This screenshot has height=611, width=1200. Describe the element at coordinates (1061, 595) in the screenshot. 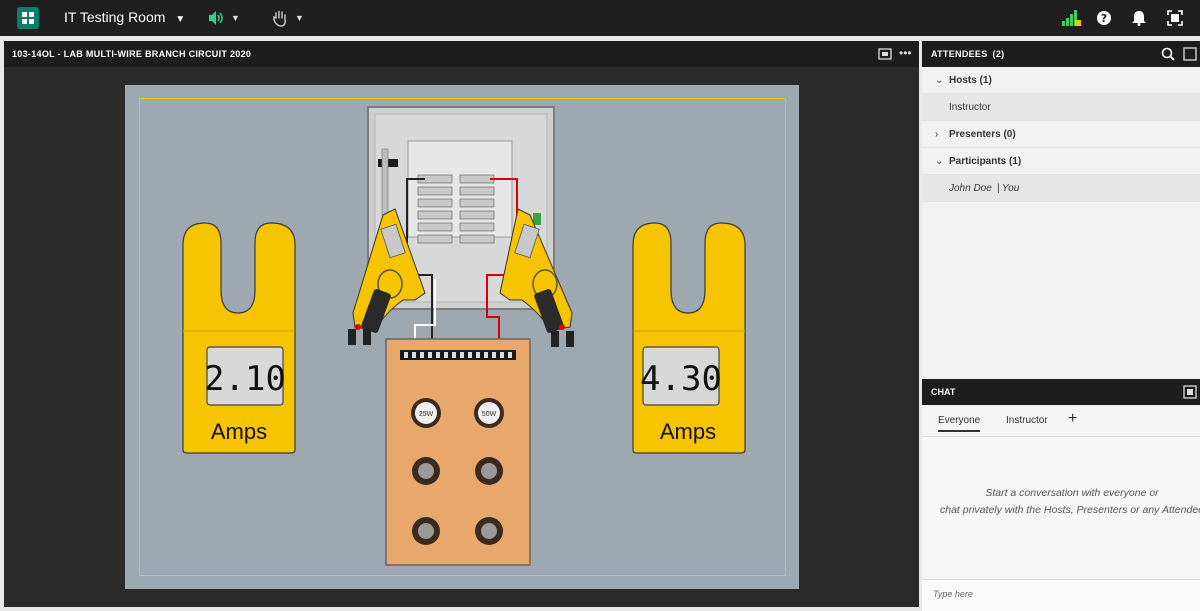

I see `chat-input: Type here` at that location.